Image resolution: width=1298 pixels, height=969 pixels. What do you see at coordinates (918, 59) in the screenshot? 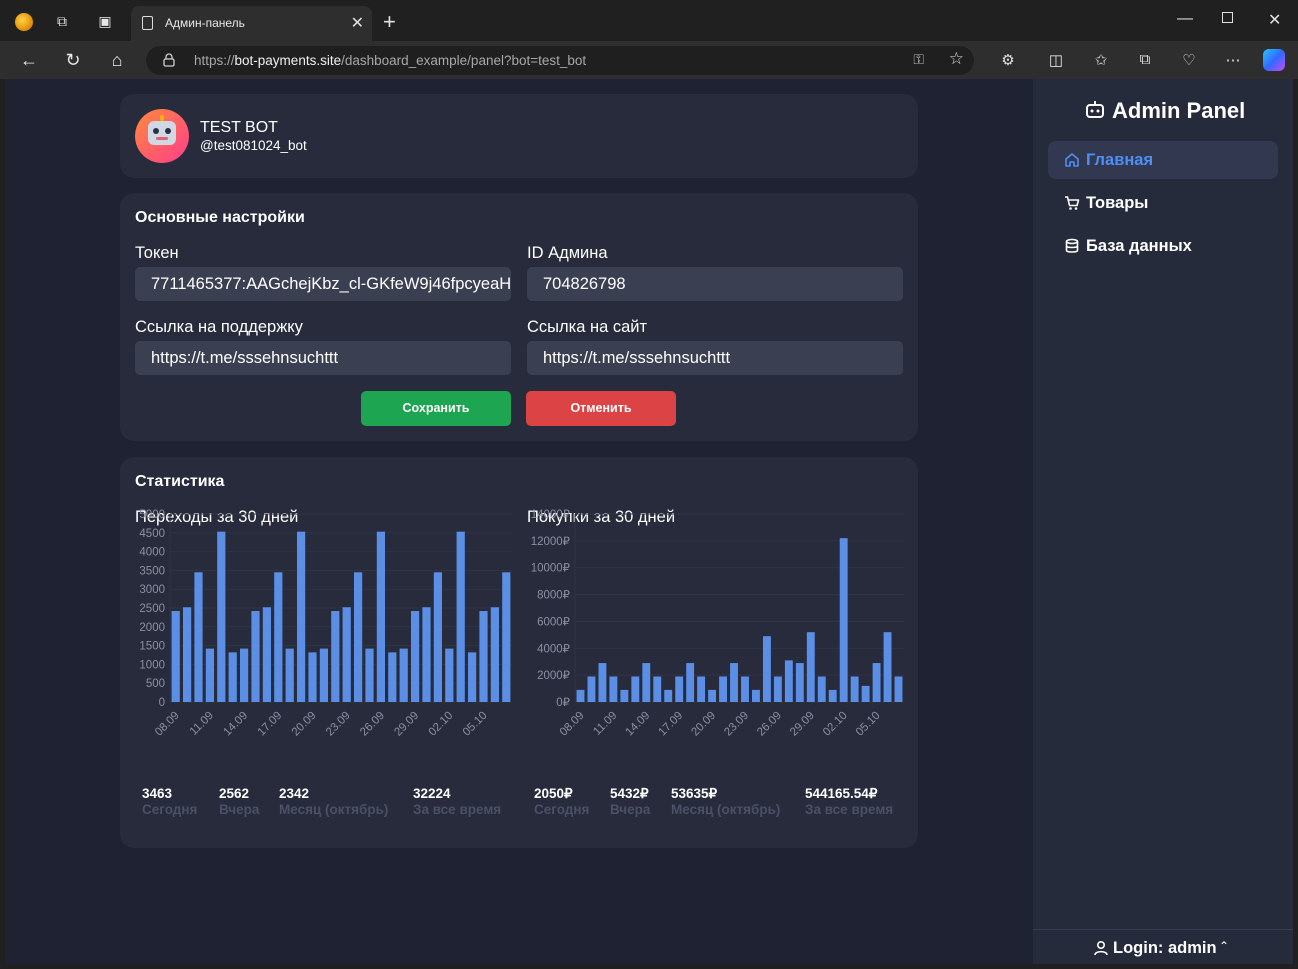
I see `password-key-icon: ⚿` at bounding box center [918, 59].